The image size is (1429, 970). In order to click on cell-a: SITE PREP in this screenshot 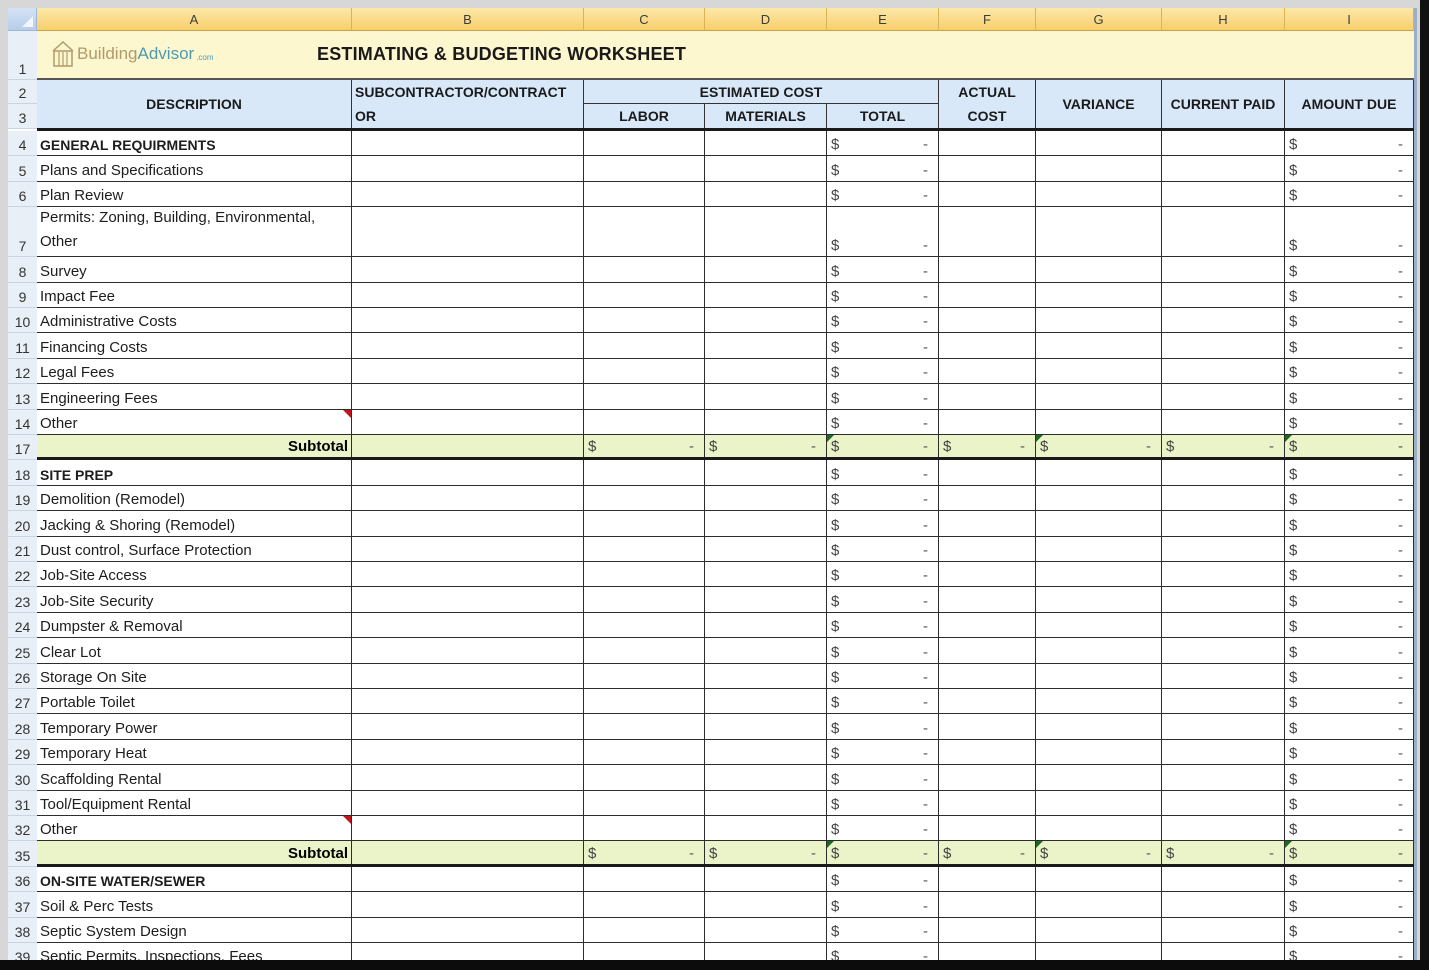, I will do `click(194, 472)`.